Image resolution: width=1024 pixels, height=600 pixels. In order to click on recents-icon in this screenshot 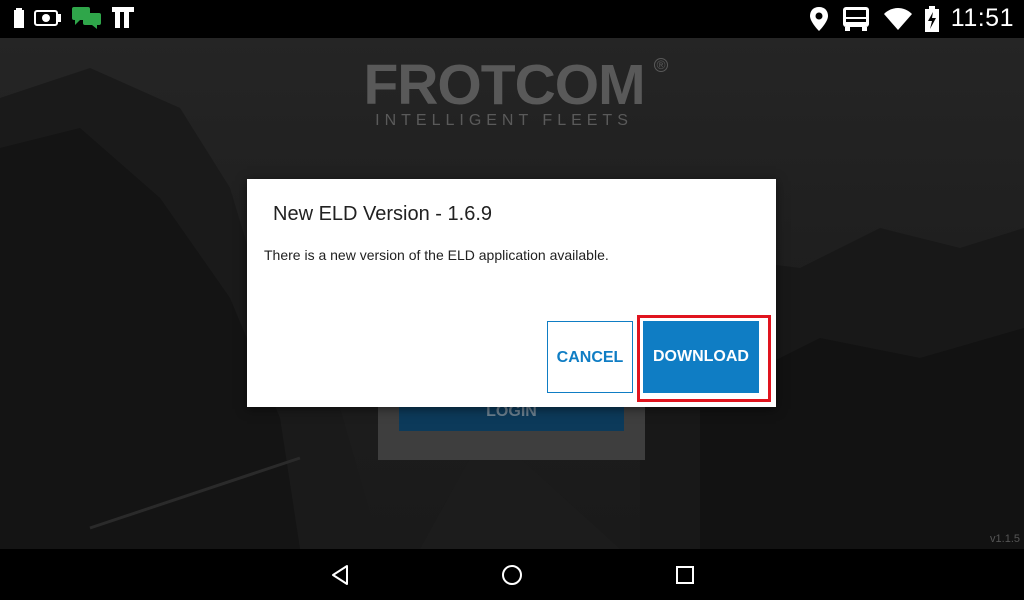, I will do `click(685, 575)`.